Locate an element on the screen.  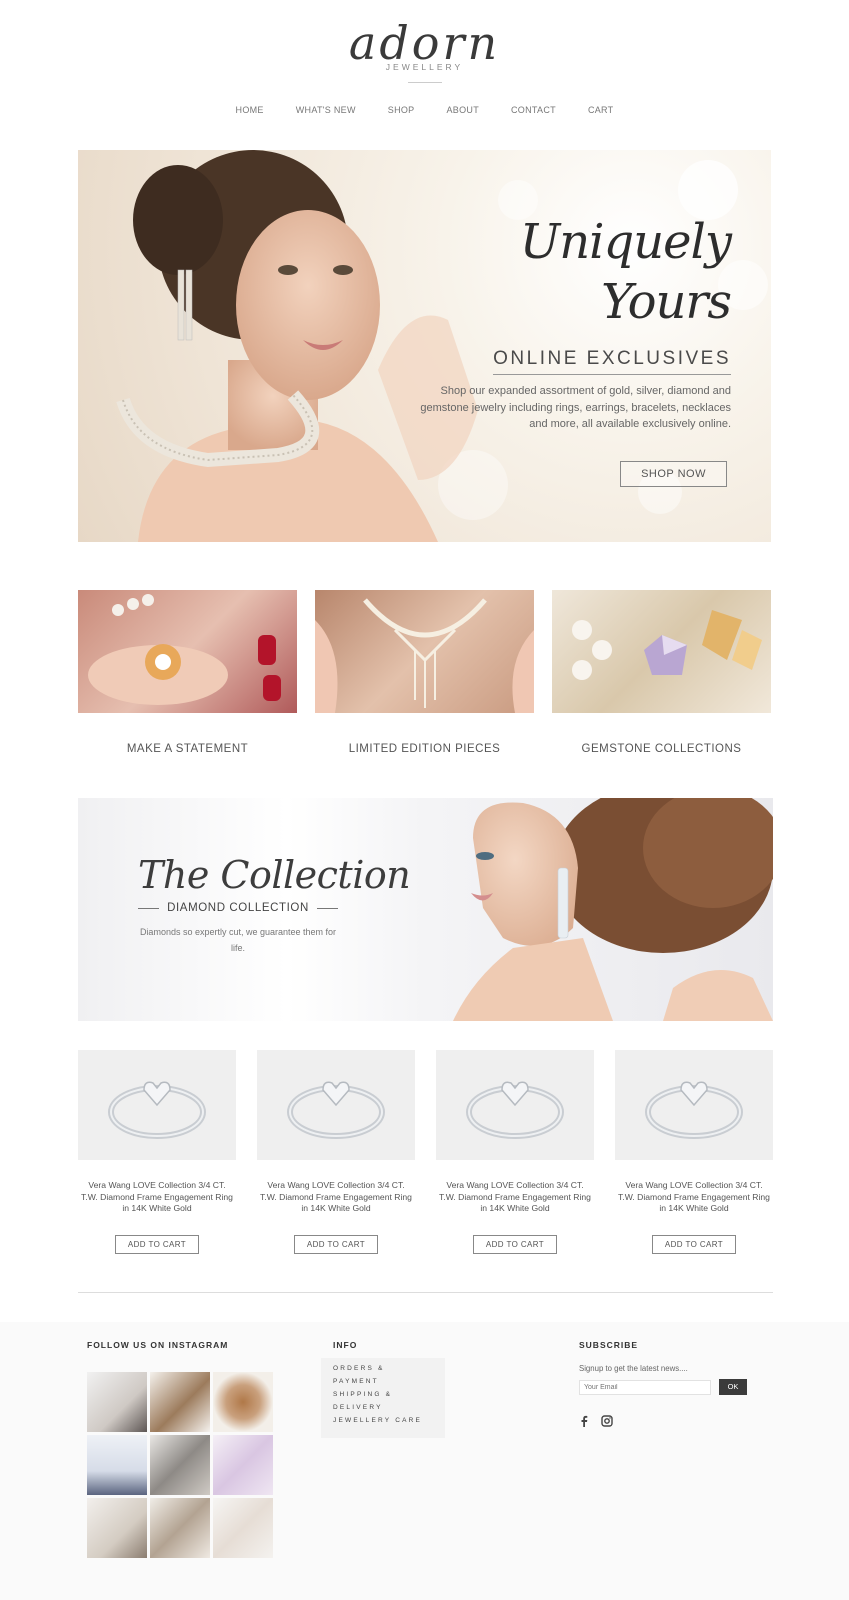
nav-whats-new: WHAT'S NEW is located at coordinates (326, 110).